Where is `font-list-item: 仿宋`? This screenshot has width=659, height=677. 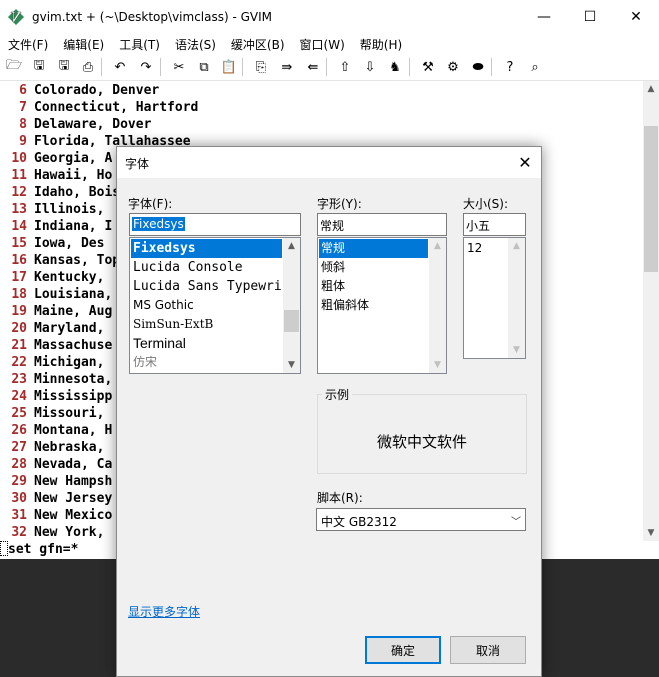
font-list-item: 仿宋 is located at coordinates (206, 362).